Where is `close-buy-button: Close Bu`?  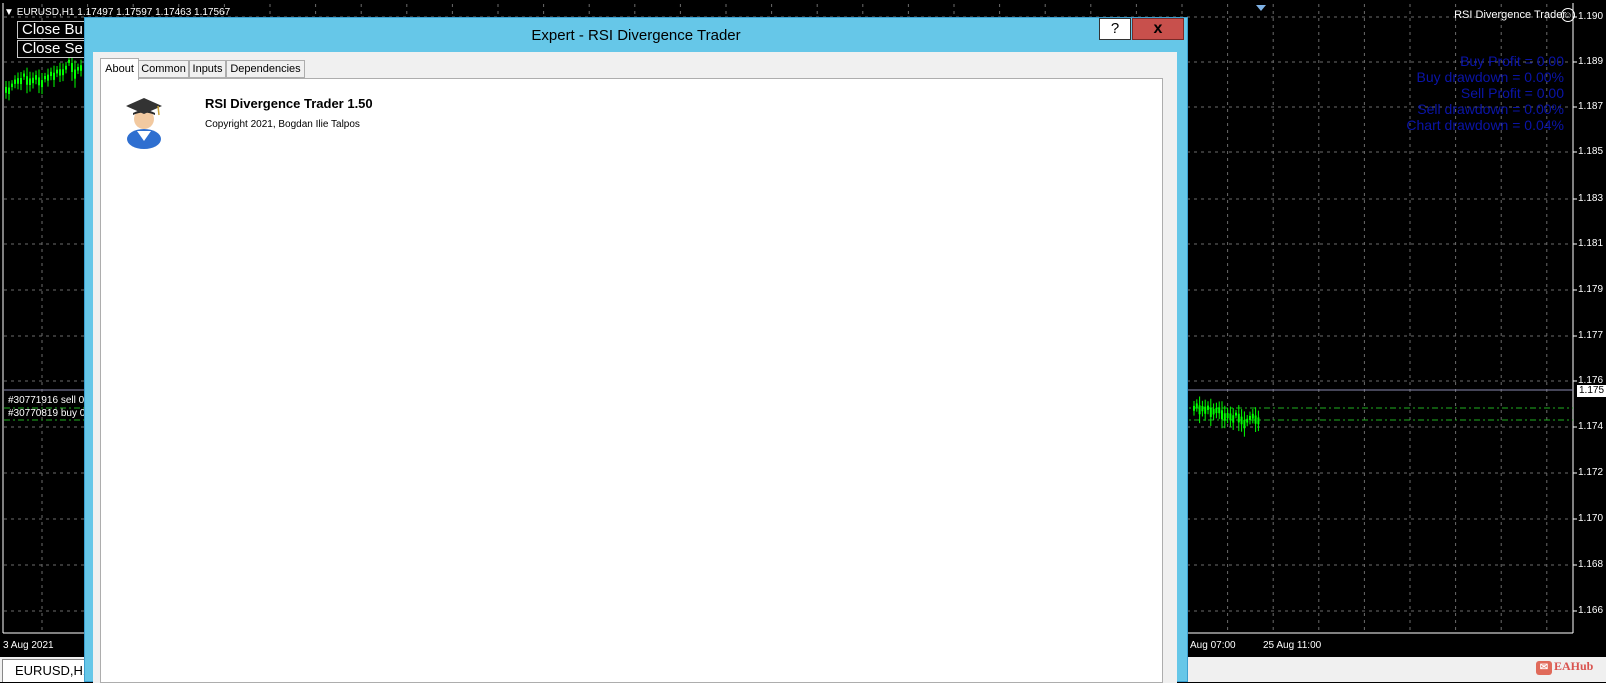
close-buy-button: Close Bu is located at coordinates (52, 30).